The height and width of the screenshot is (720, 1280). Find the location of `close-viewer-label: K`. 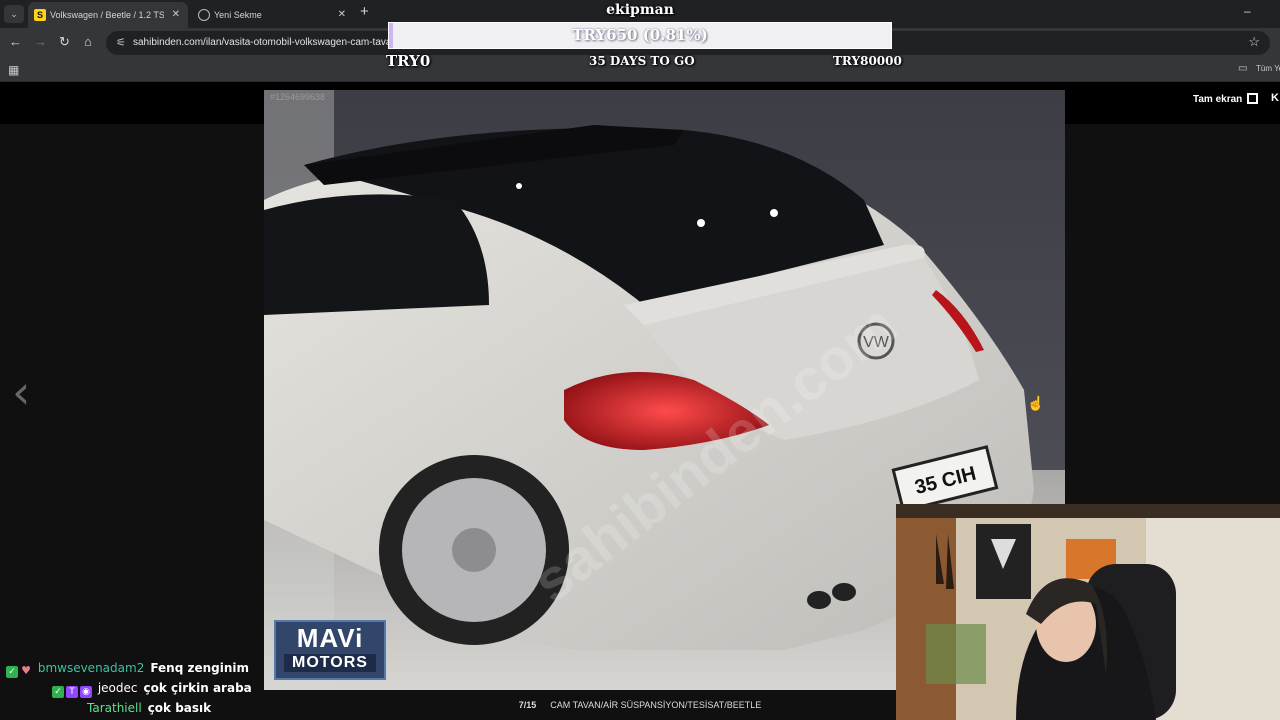

close-viewer-label: K is located at coordinates (1275, 98).